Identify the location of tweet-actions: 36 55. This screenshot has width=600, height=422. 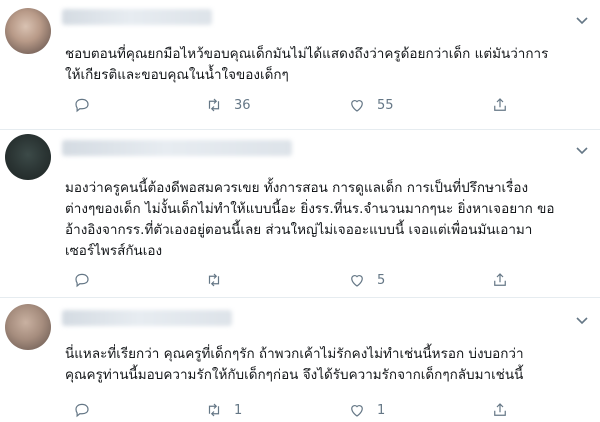
(333, 106).